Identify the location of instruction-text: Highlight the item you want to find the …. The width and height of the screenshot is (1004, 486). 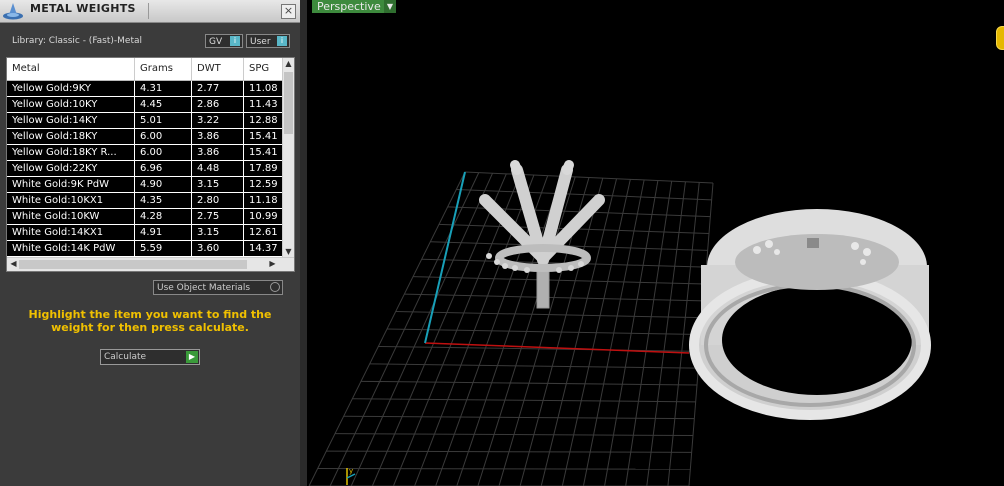
(150, 321).